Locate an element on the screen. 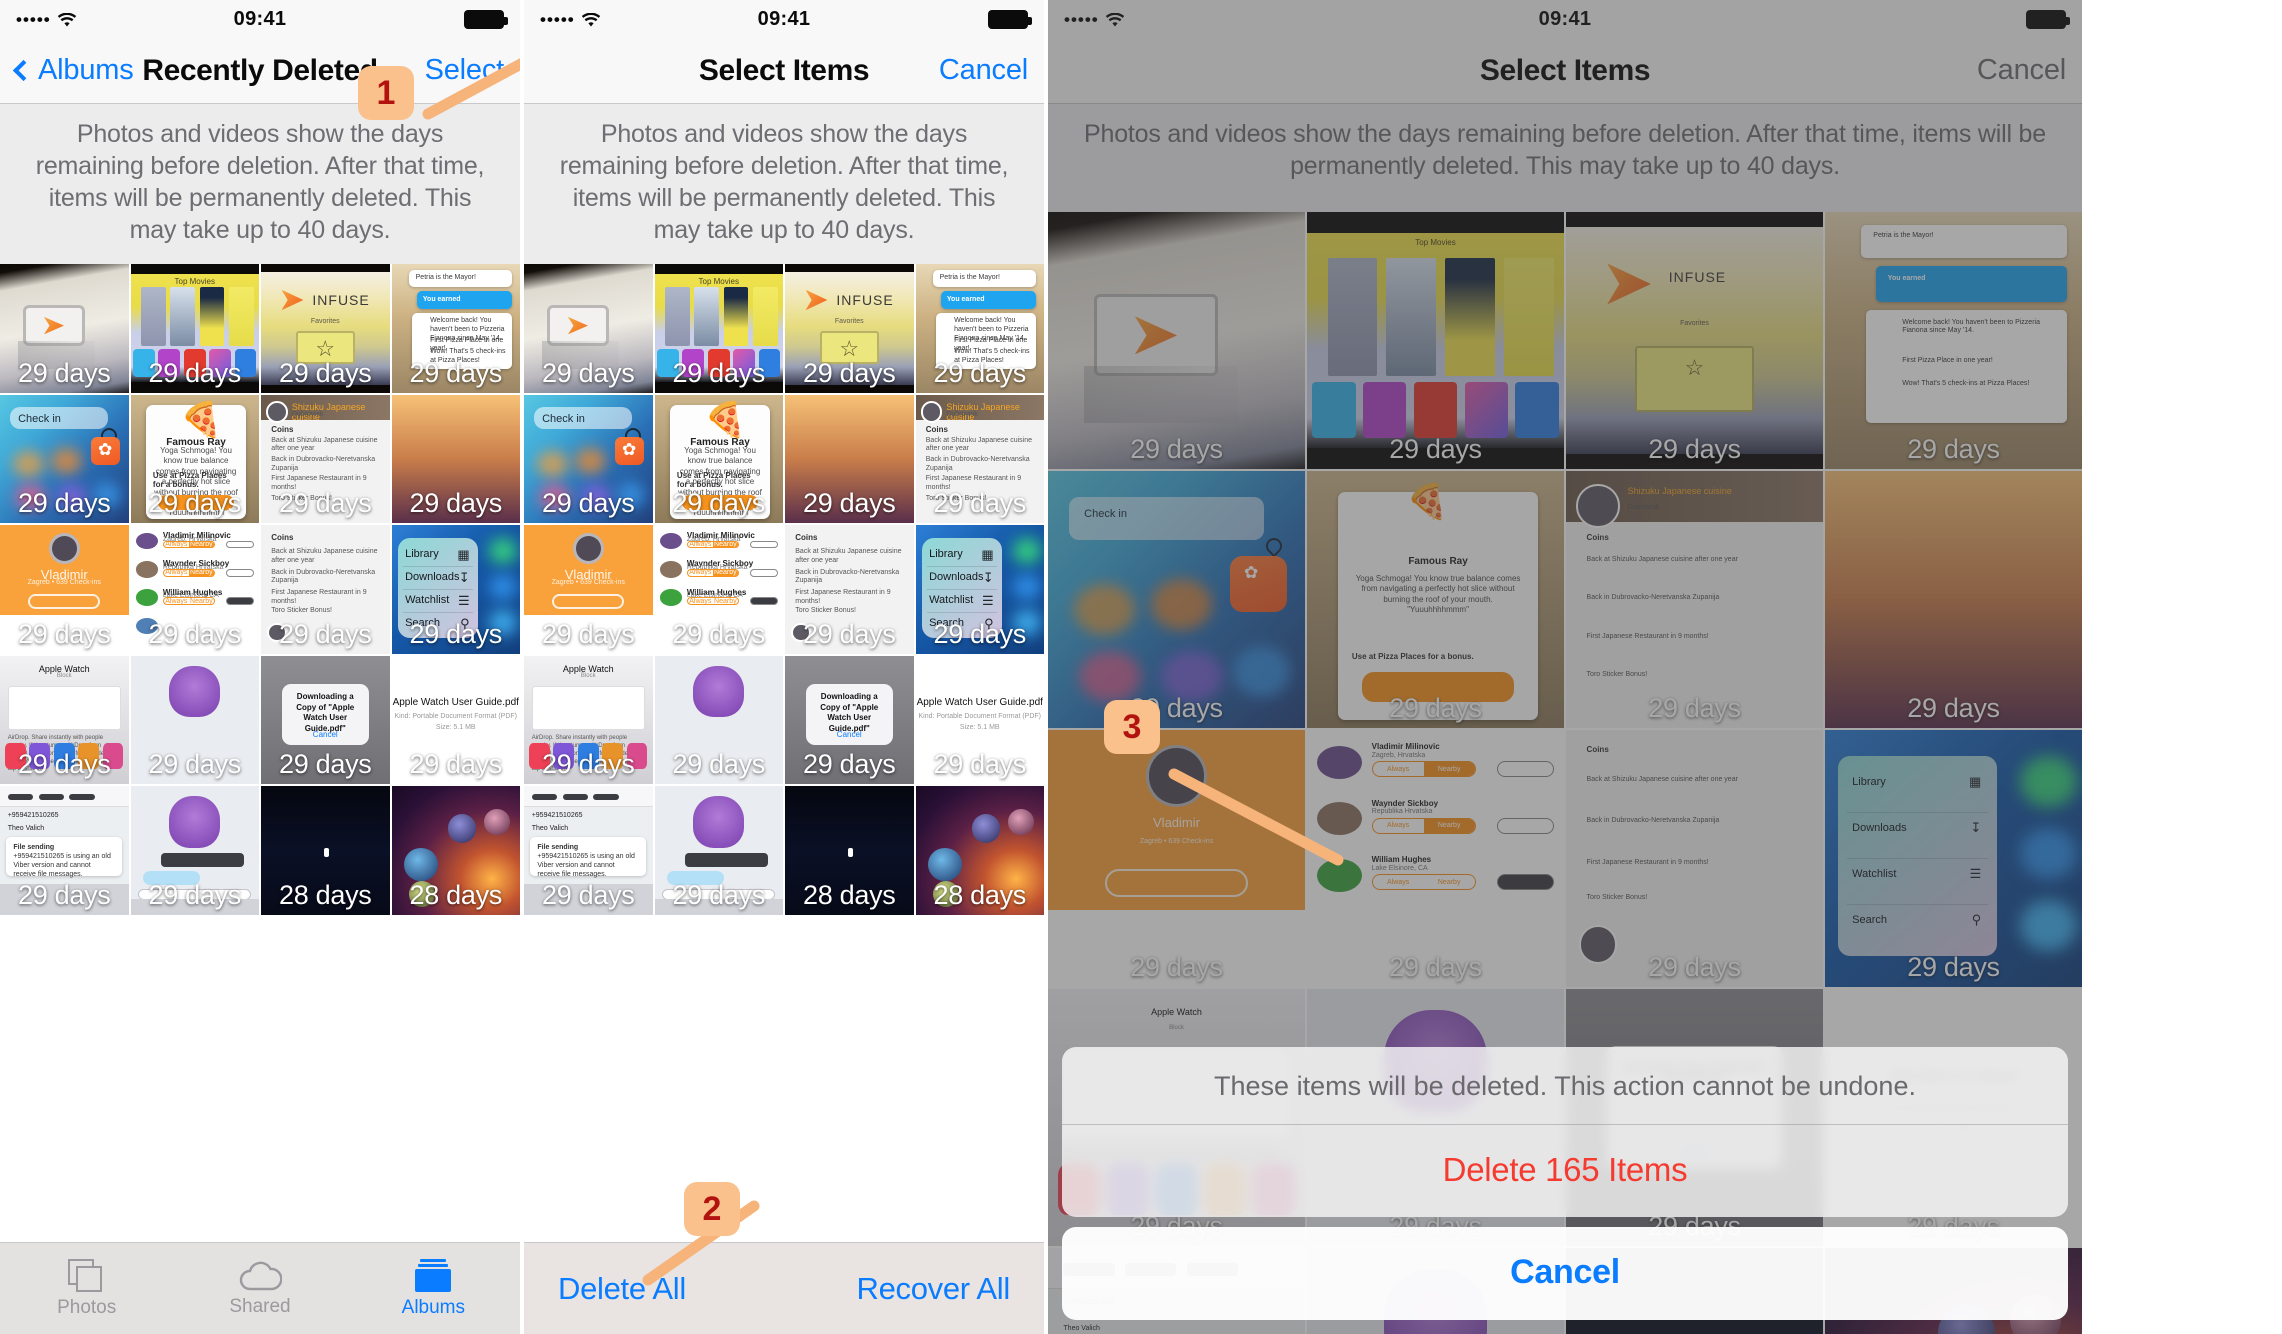  file-alert-title: File sending is located at coordinates (34, 847).